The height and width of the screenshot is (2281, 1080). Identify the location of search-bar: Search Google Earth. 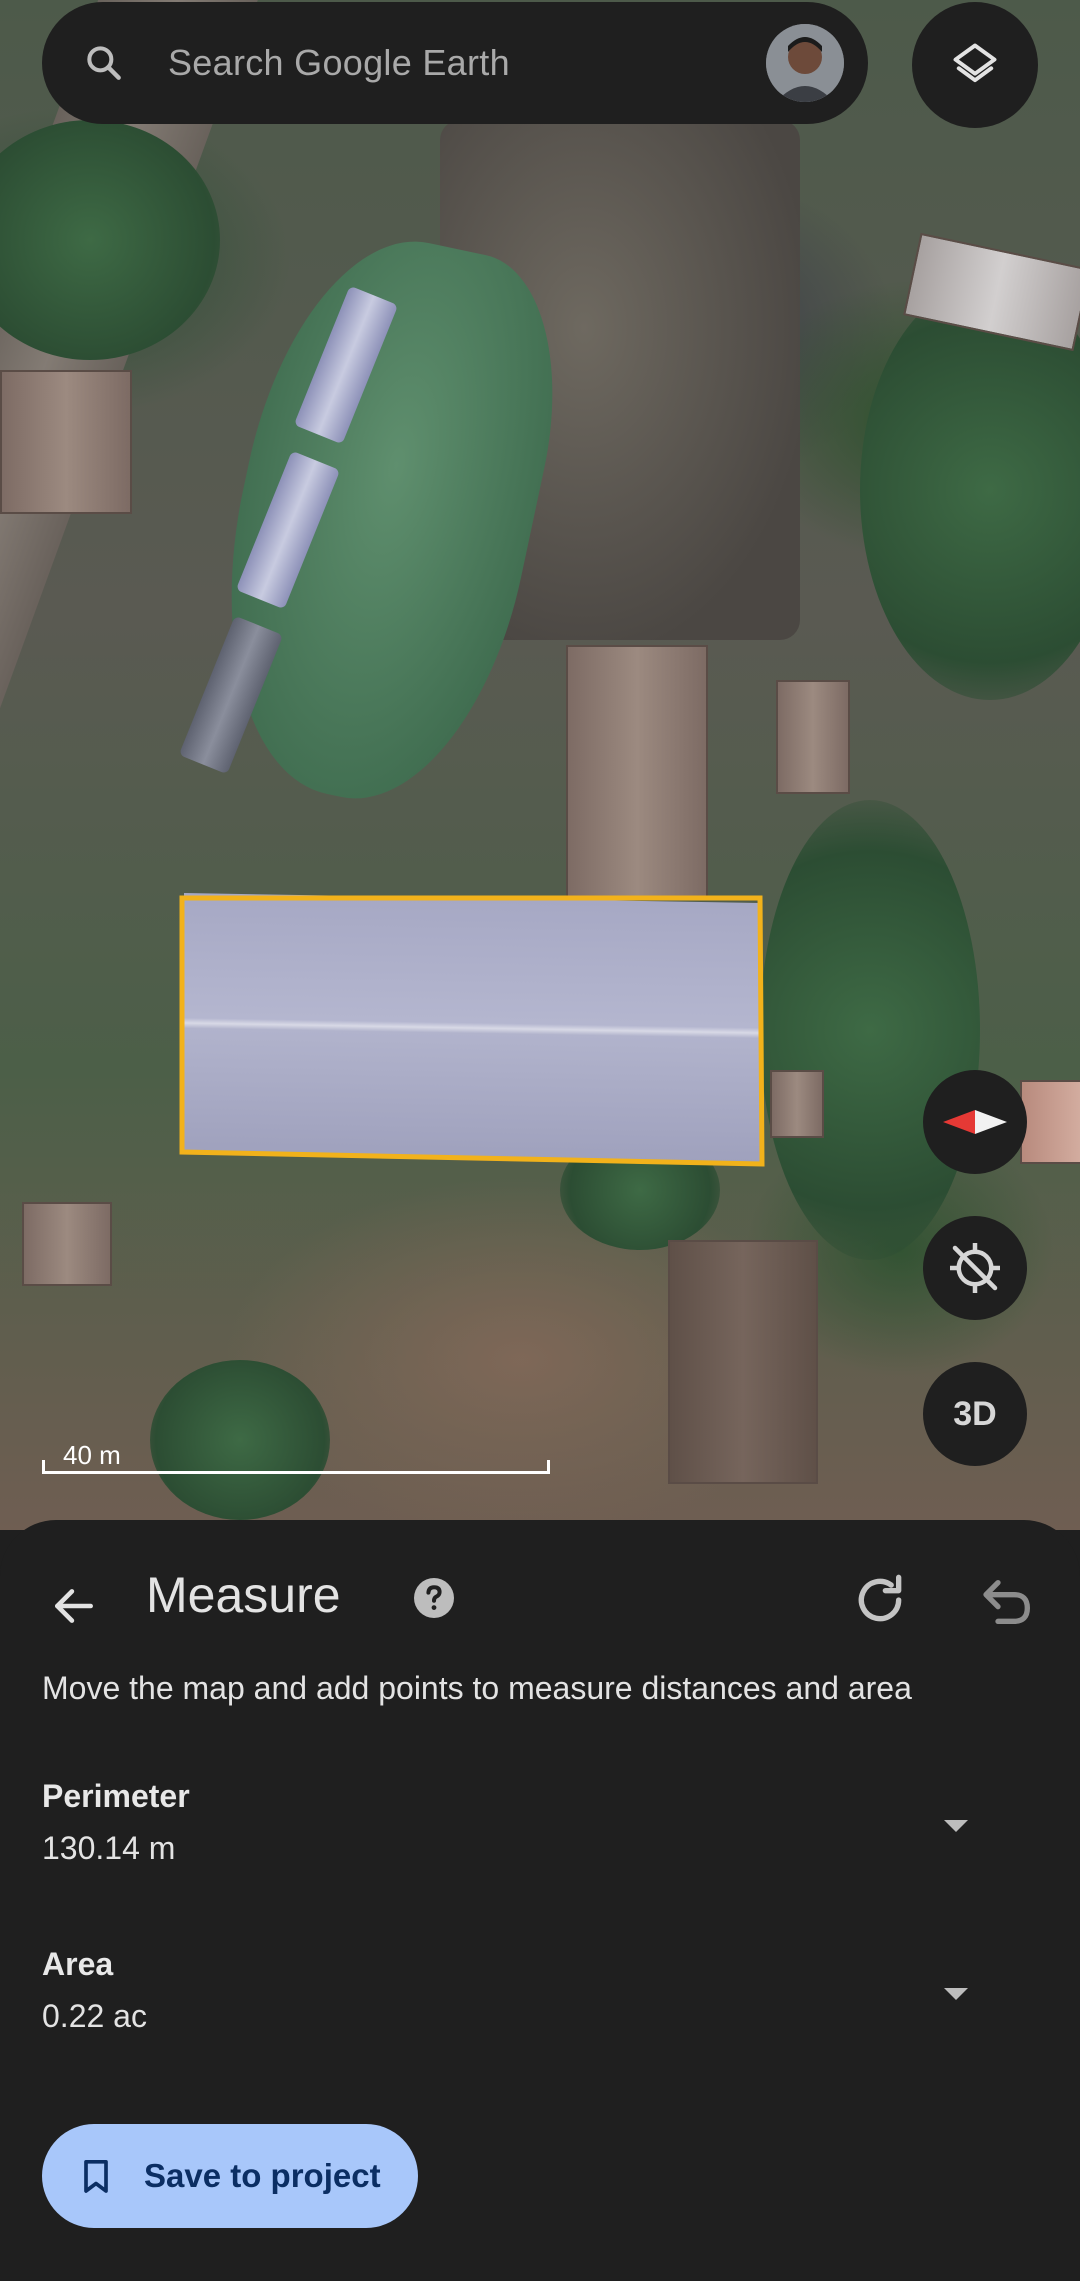
(455, 63).